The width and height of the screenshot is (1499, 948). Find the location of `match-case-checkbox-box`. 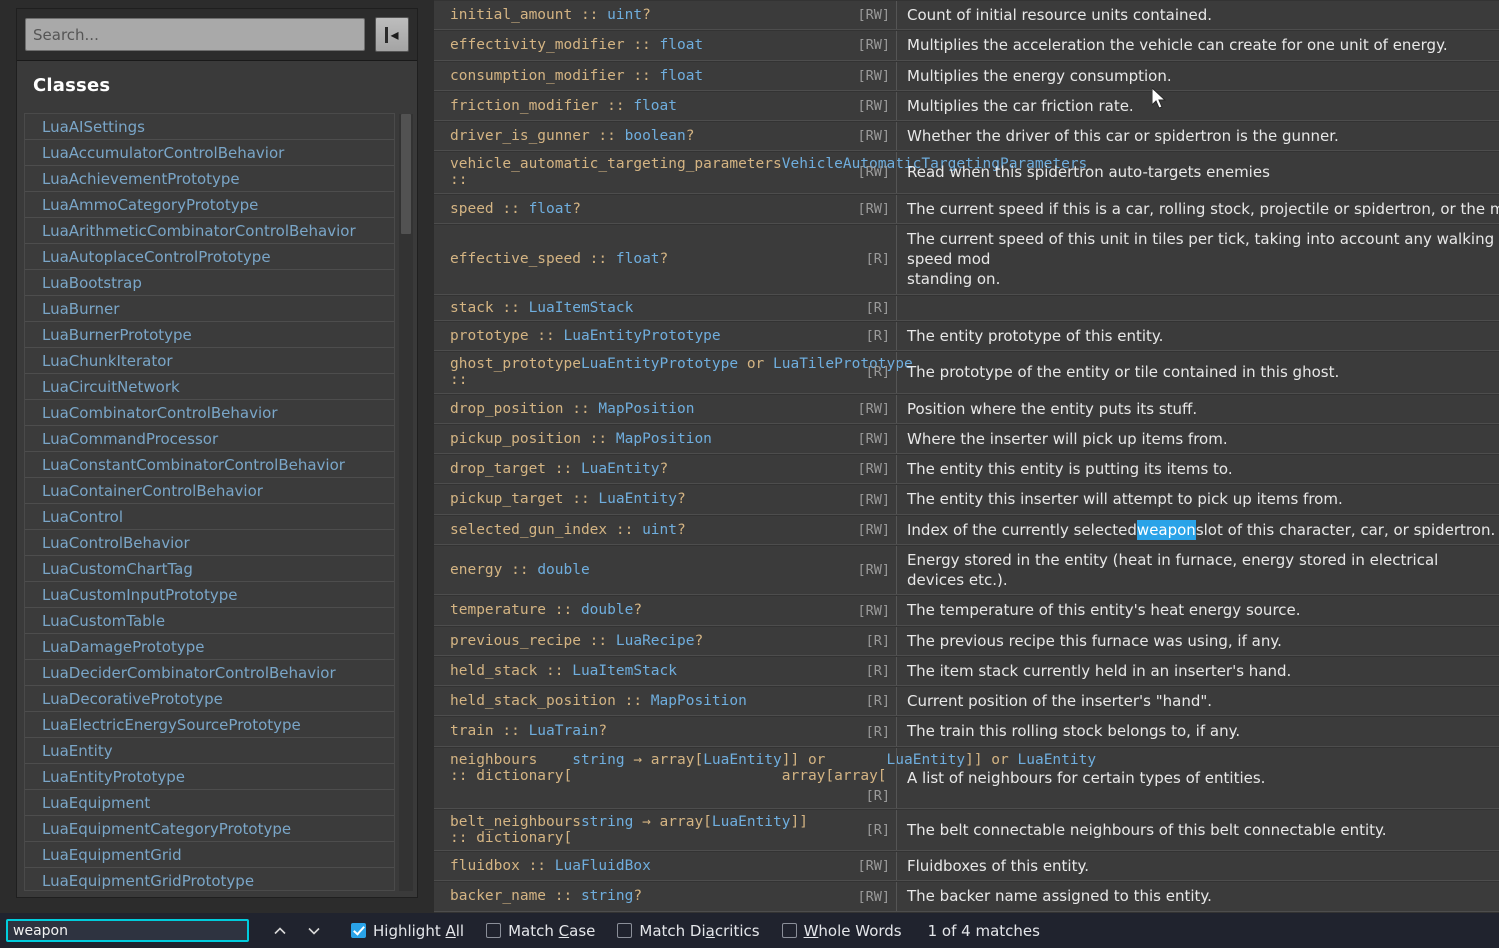

match-case-checkbox-box is located at coordinates (494, 930).